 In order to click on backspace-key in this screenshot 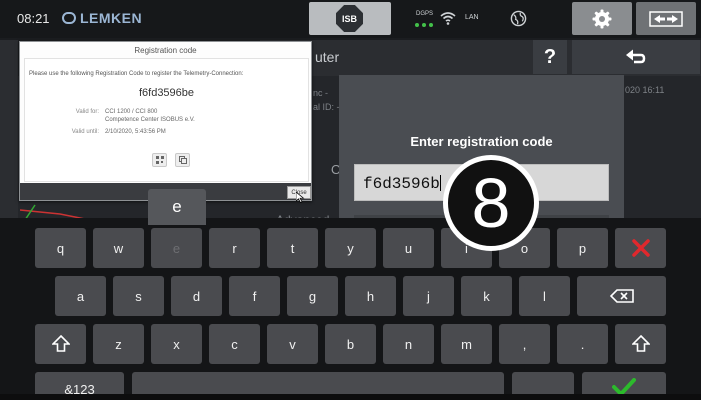, I will do `click(621, 296)`.